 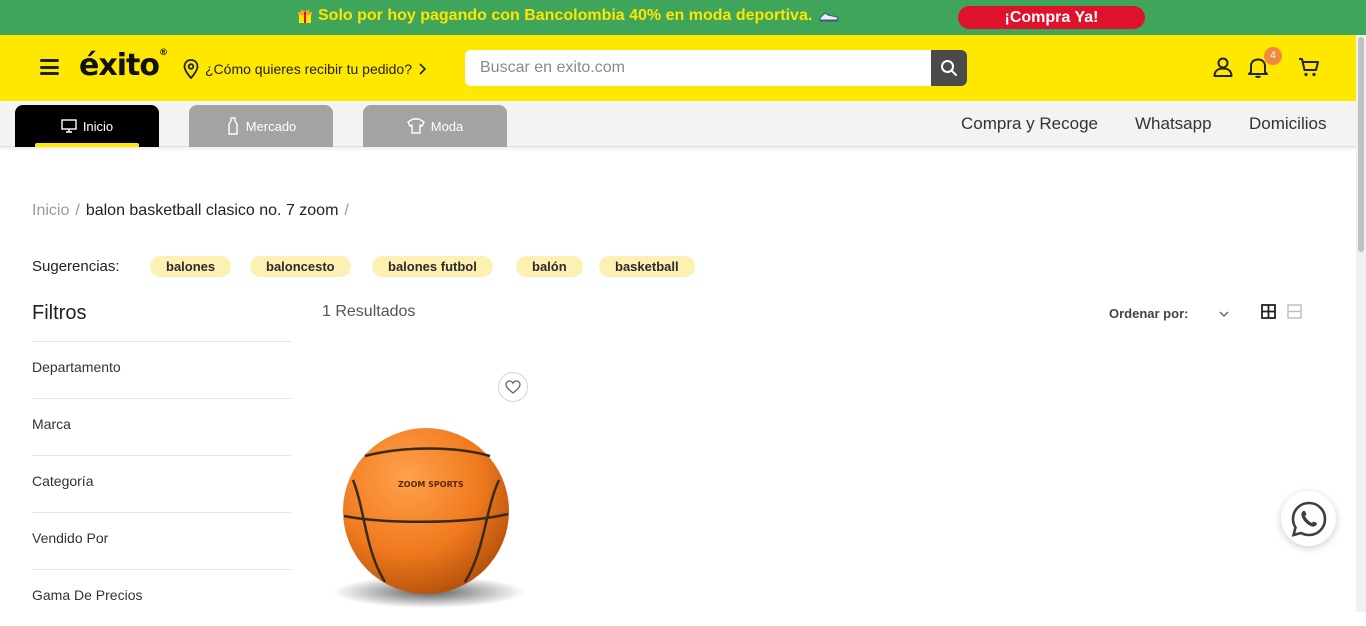 I want to click on page-scrollbar, so click(x=1361, y=323).